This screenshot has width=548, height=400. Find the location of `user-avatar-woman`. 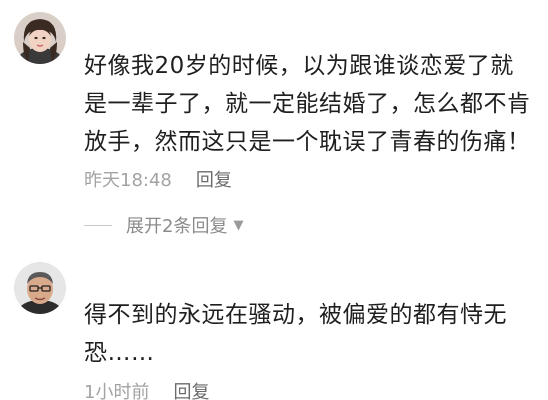

user-avatar-woman is located at coordinates (40, 38).